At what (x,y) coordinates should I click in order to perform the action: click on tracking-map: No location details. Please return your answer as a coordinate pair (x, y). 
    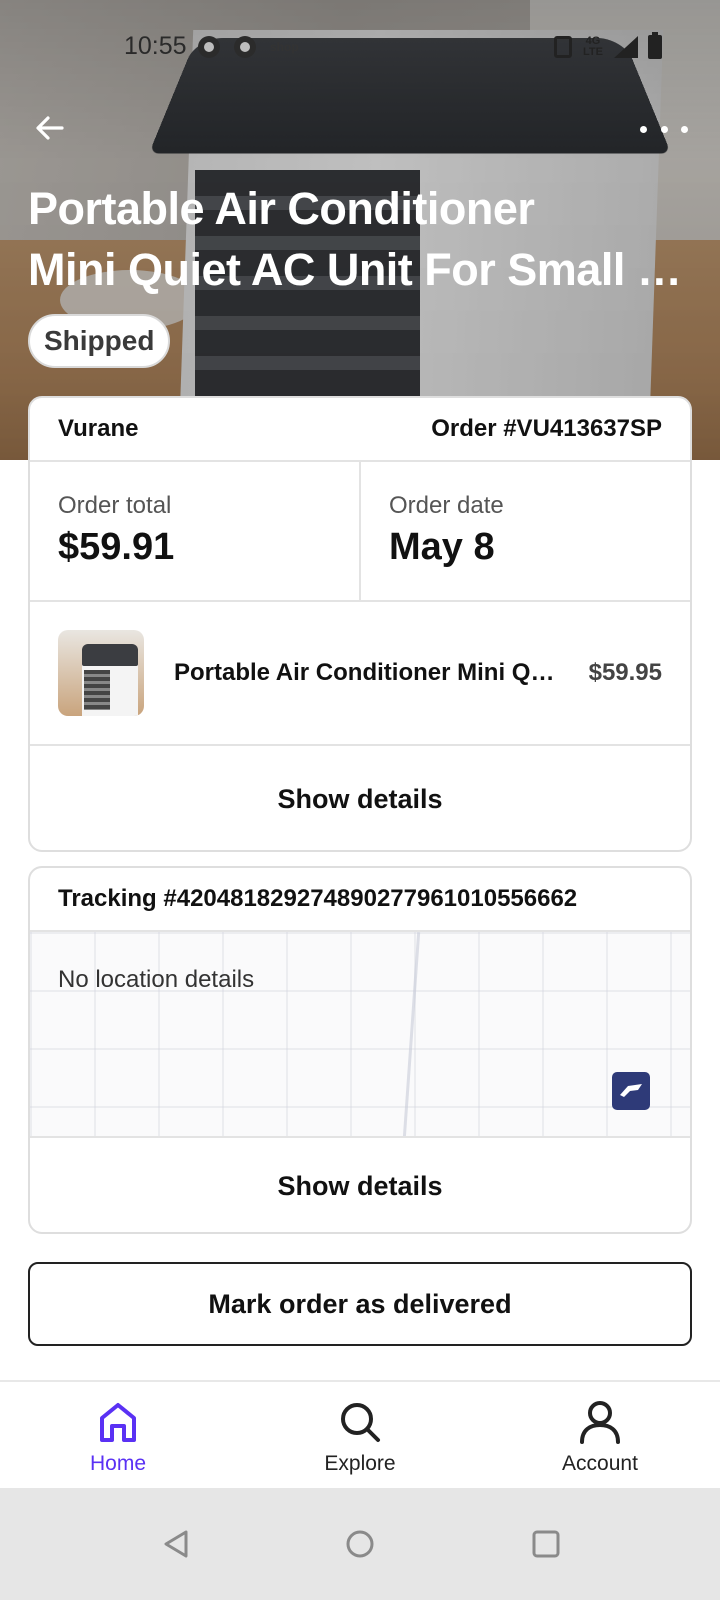
    Looking at the image, I should click on (360, 1035).